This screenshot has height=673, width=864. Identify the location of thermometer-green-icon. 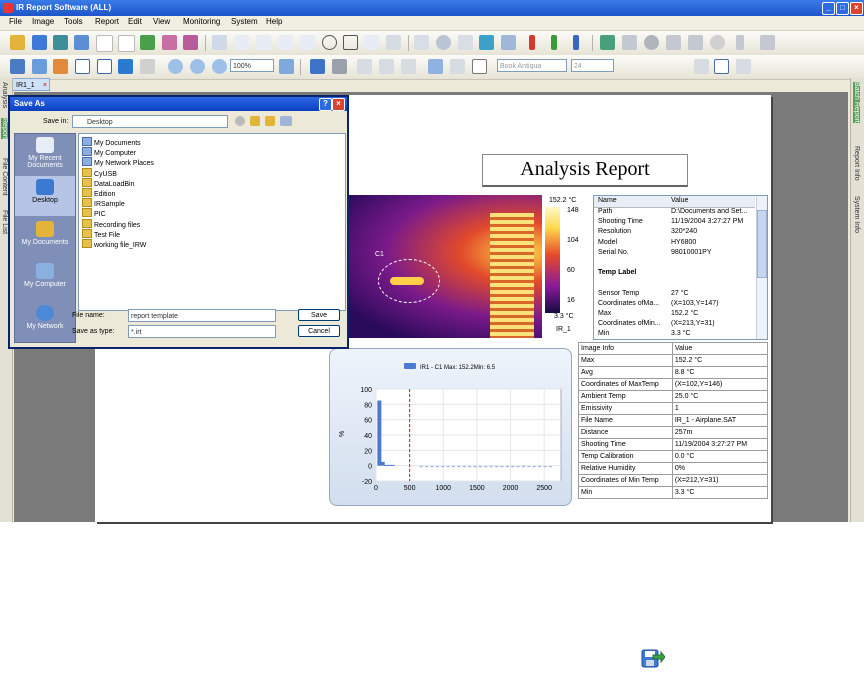
(554, 42).